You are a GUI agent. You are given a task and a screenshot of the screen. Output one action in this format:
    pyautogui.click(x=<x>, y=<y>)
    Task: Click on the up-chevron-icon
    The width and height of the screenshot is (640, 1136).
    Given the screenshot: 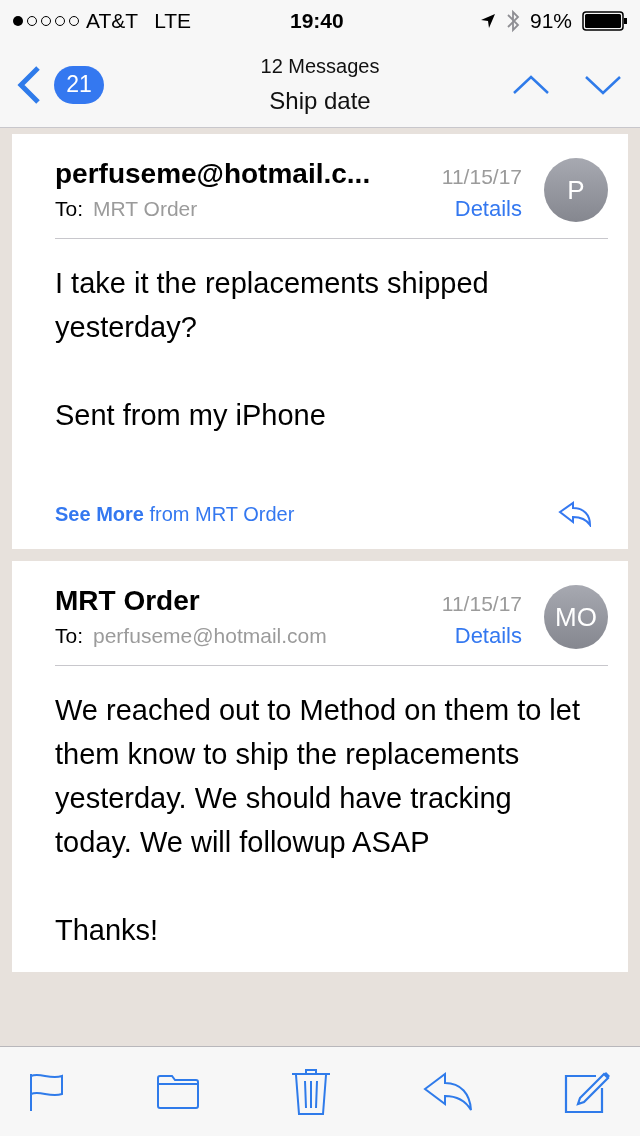 What is the action you would take?
    pyautogui.click(x=531, y=84)
    